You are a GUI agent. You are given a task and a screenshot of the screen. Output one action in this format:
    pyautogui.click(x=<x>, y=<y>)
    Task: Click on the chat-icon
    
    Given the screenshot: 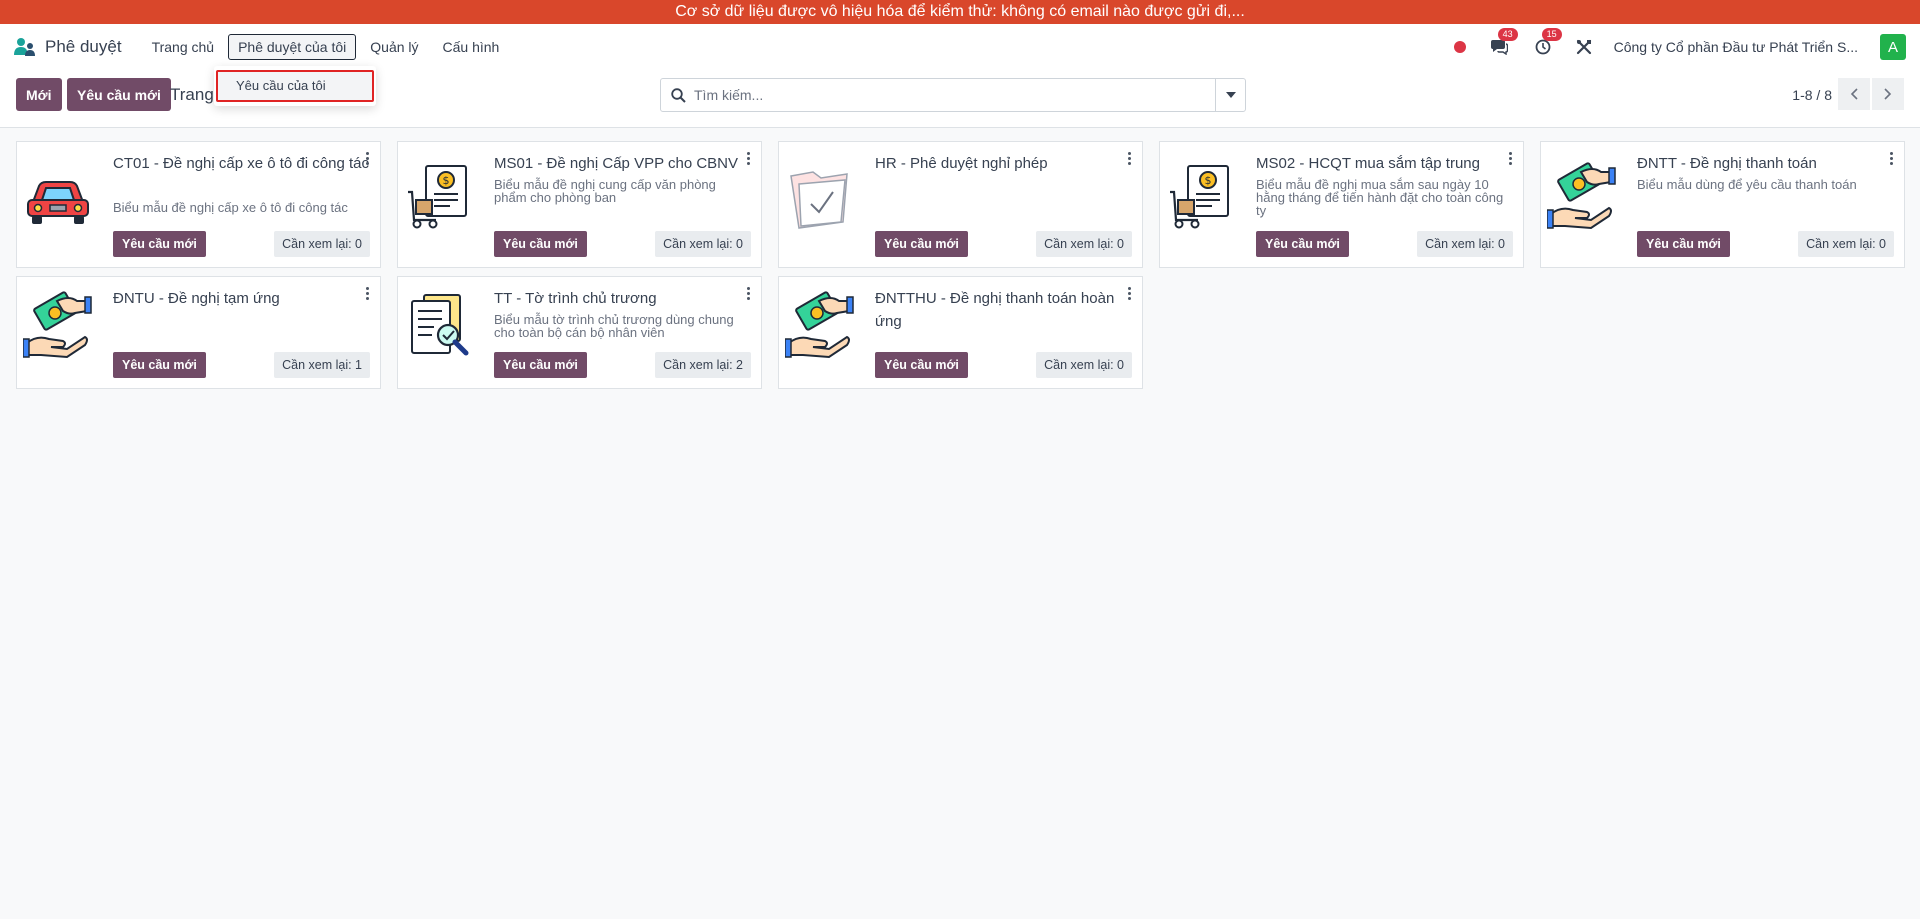 What is the action you would take?
    pyautogui.click(x=1499, y=47)
    